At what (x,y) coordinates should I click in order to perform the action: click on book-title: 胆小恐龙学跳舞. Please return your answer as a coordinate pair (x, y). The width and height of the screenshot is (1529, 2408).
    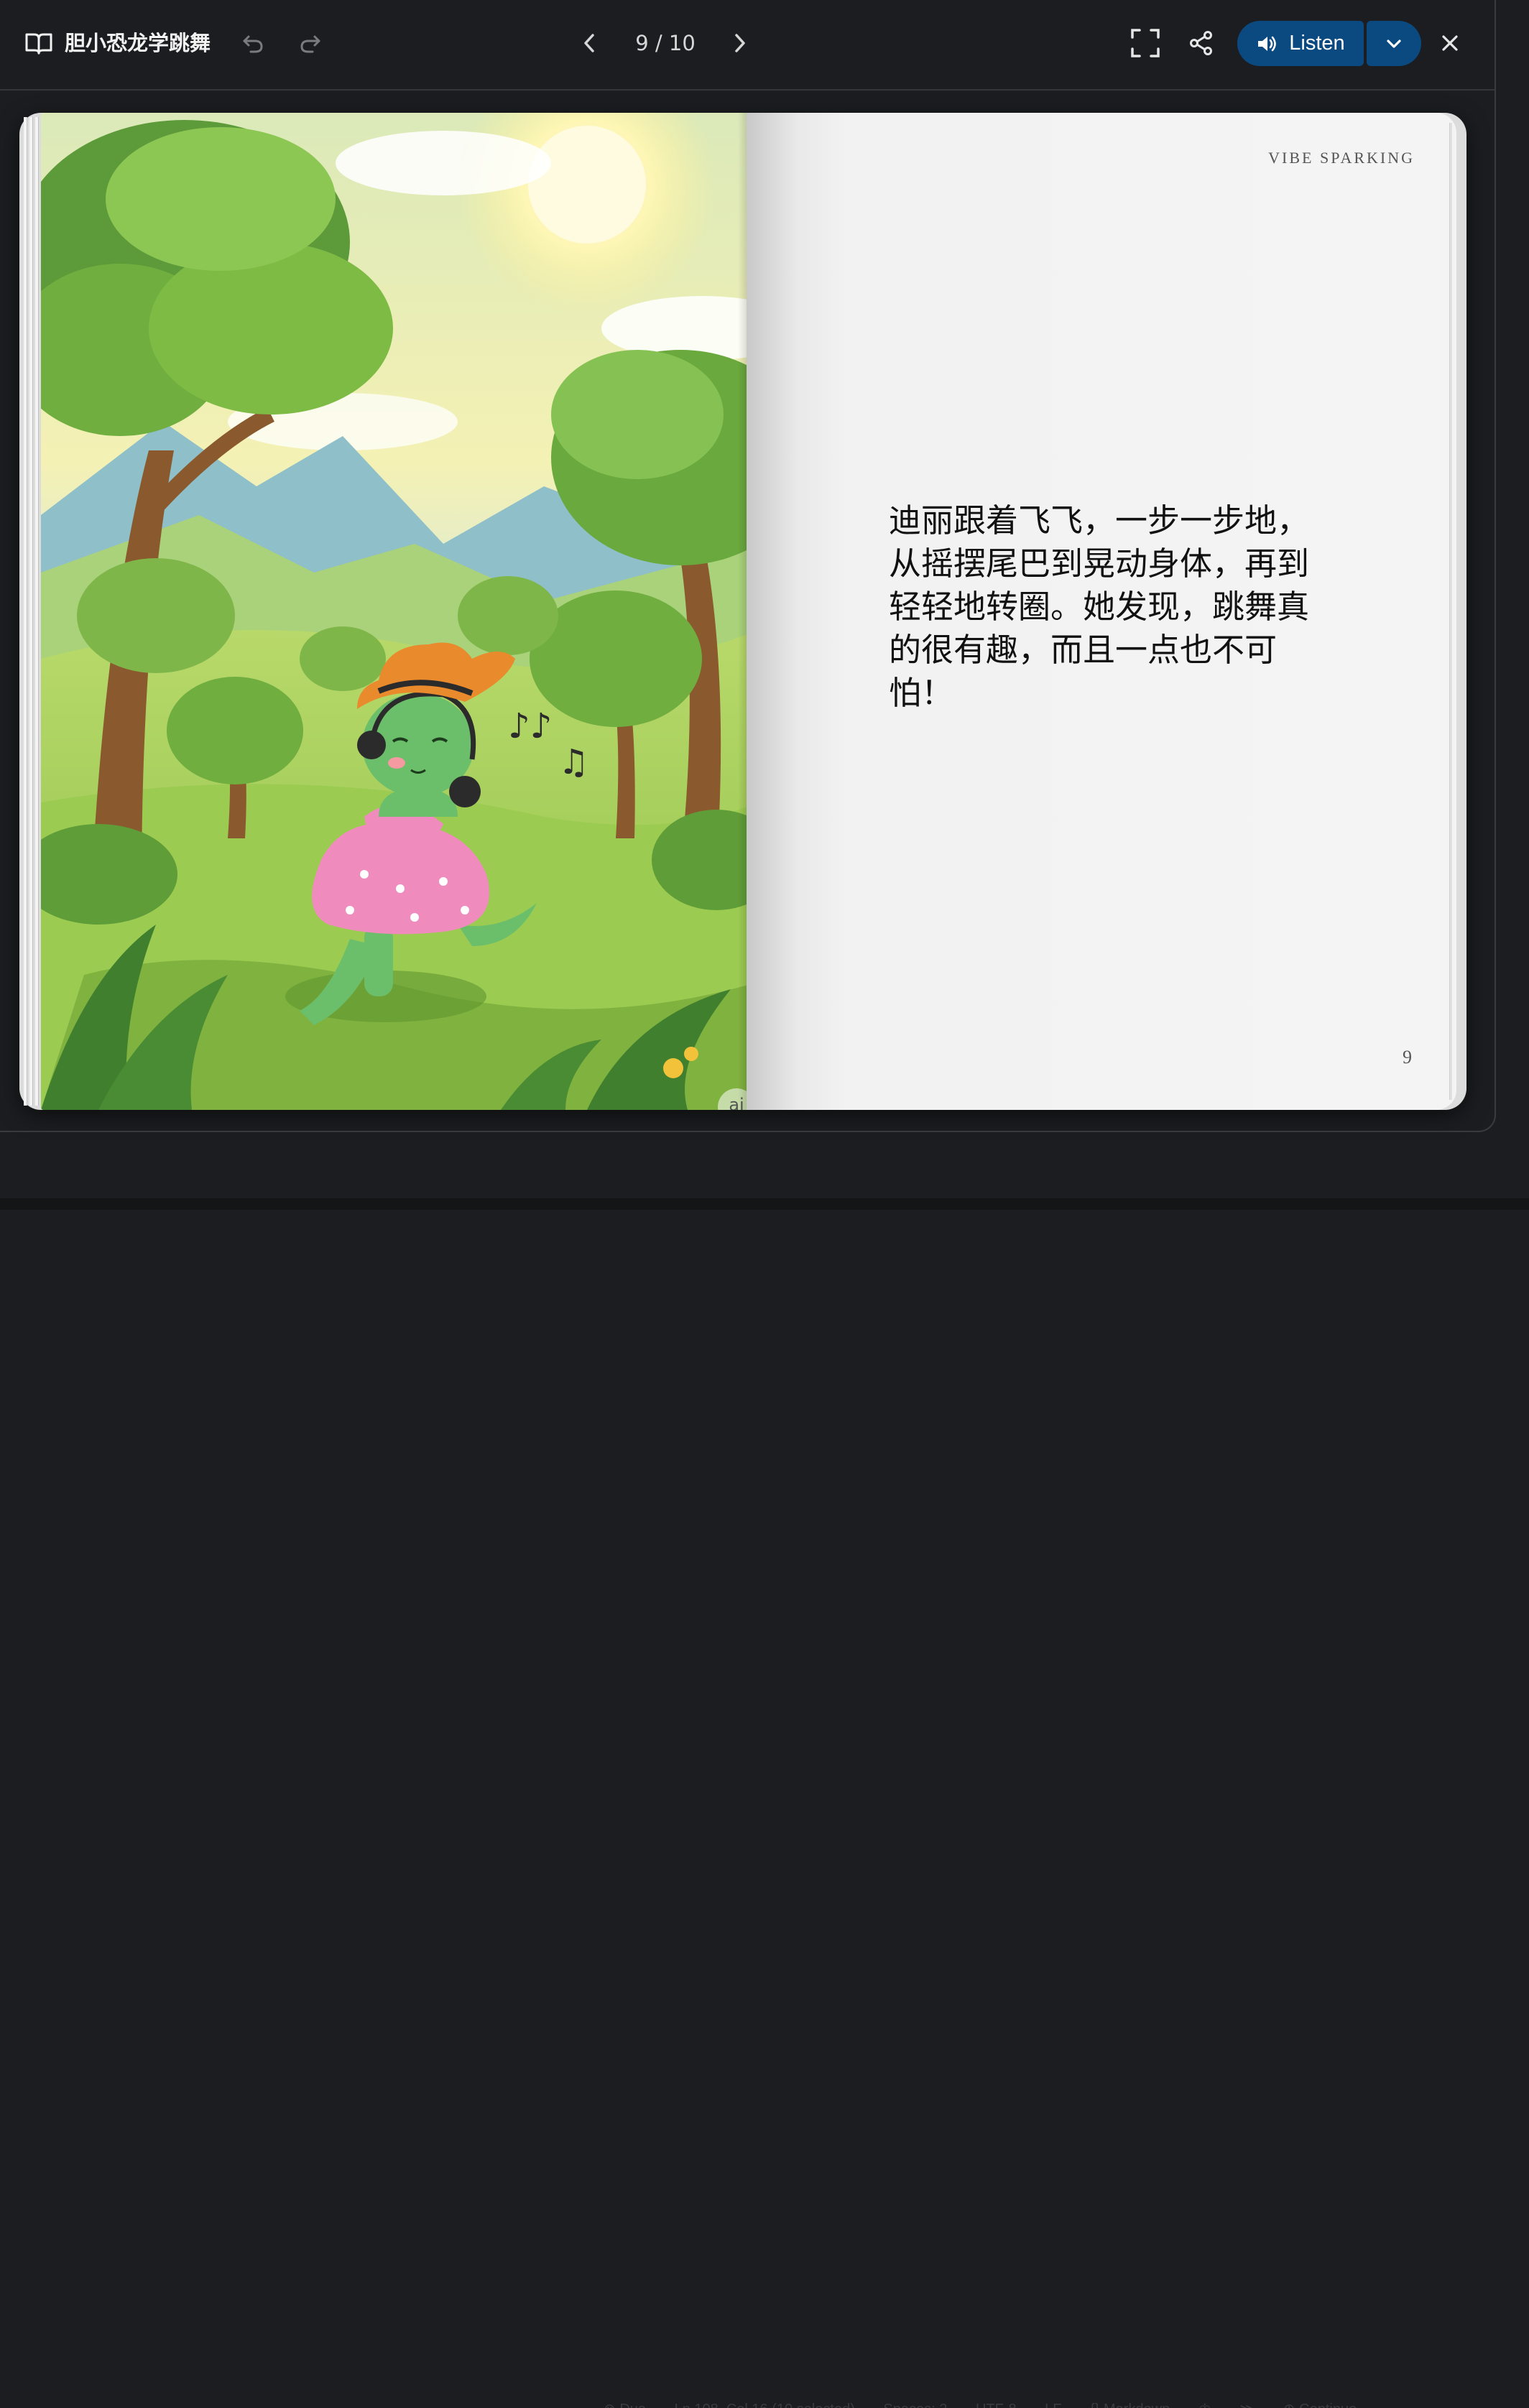
    Looking at the image, I should click on (138, 43).